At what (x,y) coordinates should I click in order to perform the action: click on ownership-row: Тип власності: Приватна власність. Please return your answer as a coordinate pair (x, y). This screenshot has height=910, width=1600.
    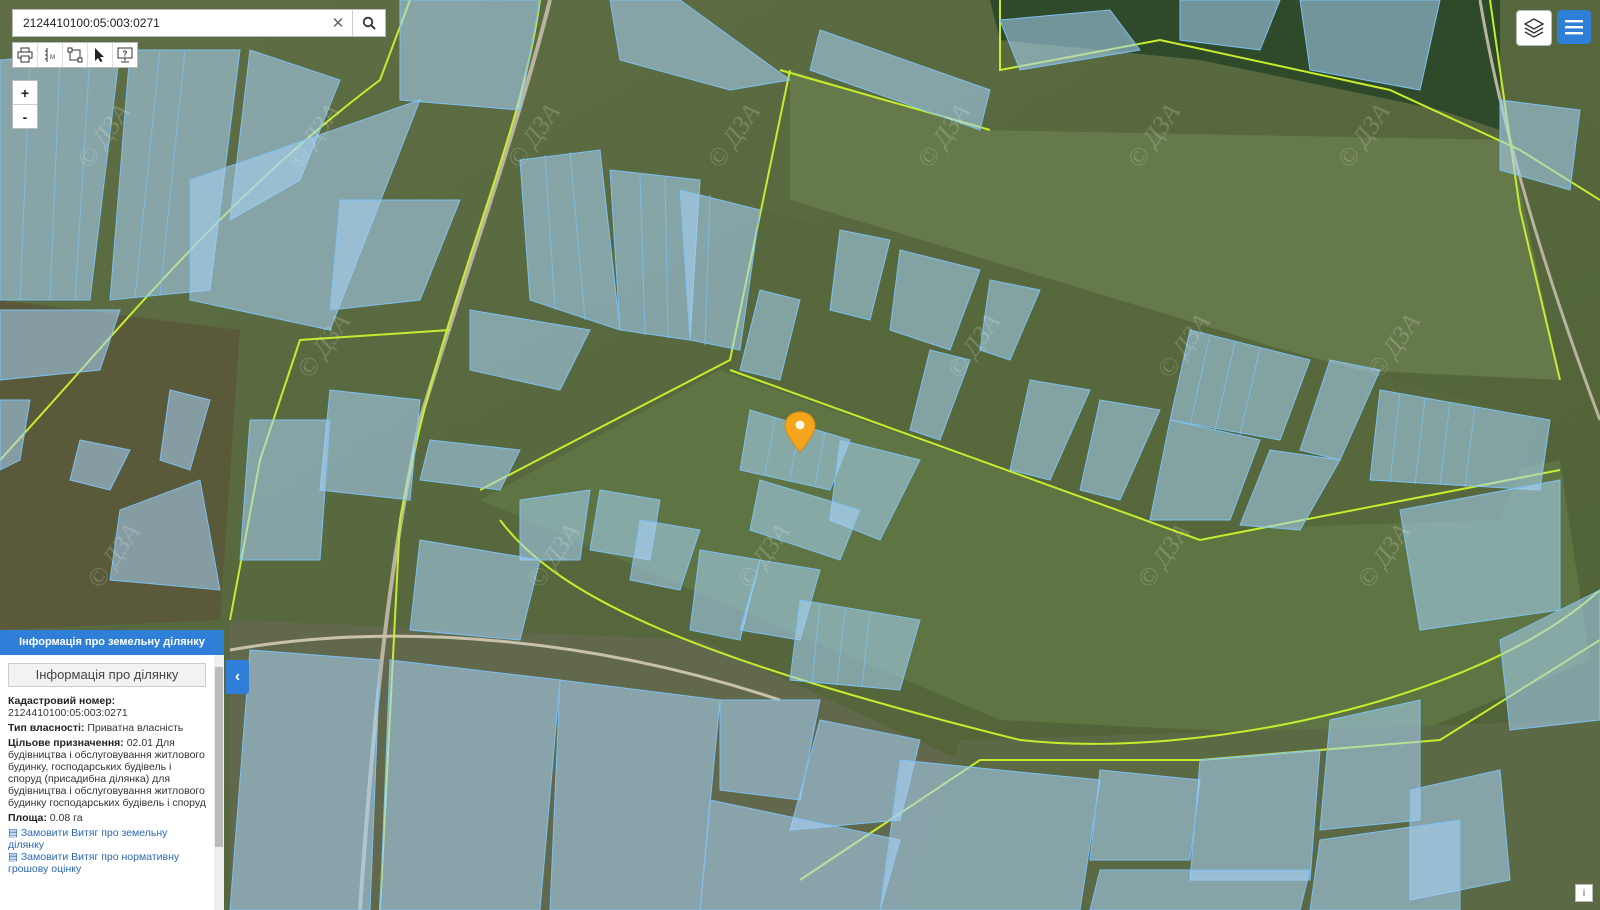
    Looking at the image, I should click on (107, 728).